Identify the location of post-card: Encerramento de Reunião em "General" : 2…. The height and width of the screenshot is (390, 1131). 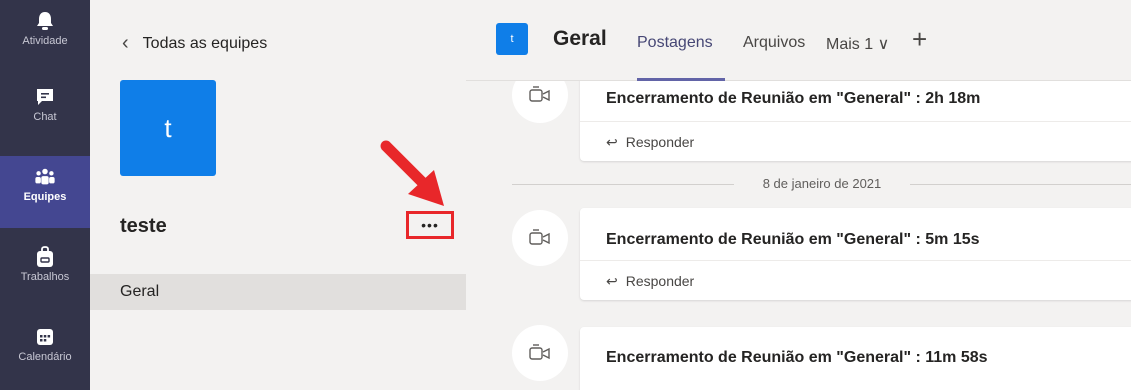
(855, 121).